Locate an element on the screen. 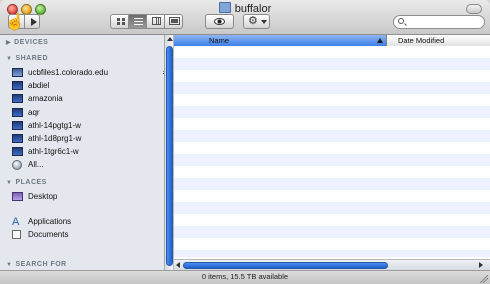  cover-flow-button is located at coordinates (173, 21).